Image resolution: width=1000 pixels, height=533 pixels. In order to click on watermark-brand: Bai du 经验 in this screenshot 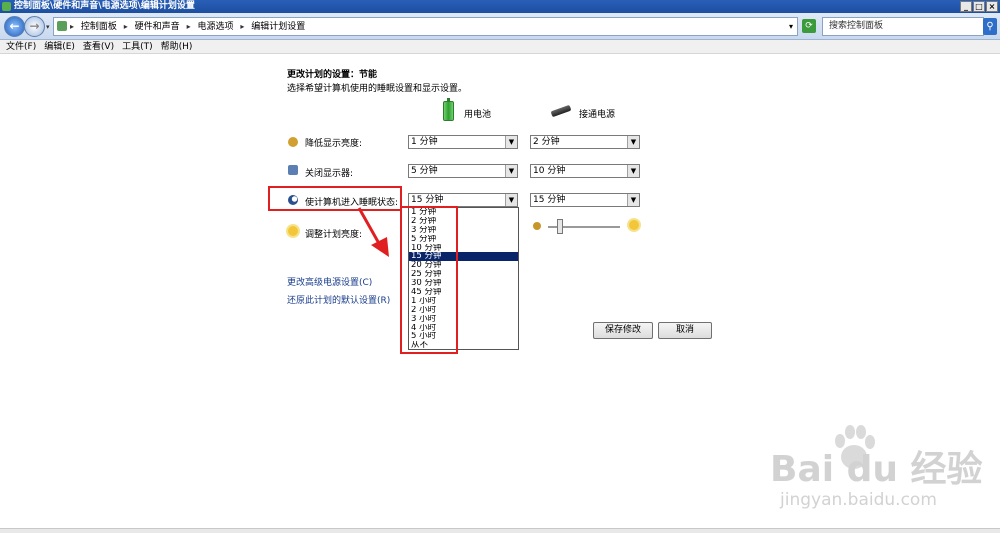, I will do `click(876, 469)`.